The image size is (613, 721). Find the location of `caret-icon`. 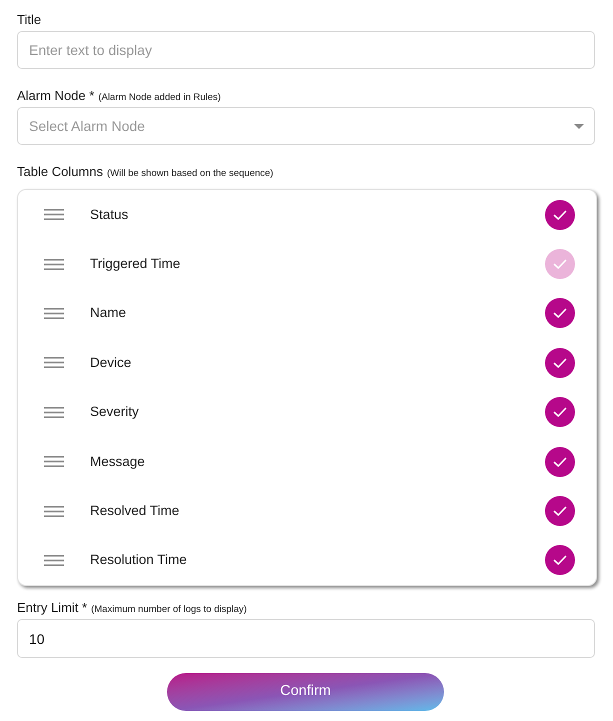

caret-icon is located at coordinates (579, 126).